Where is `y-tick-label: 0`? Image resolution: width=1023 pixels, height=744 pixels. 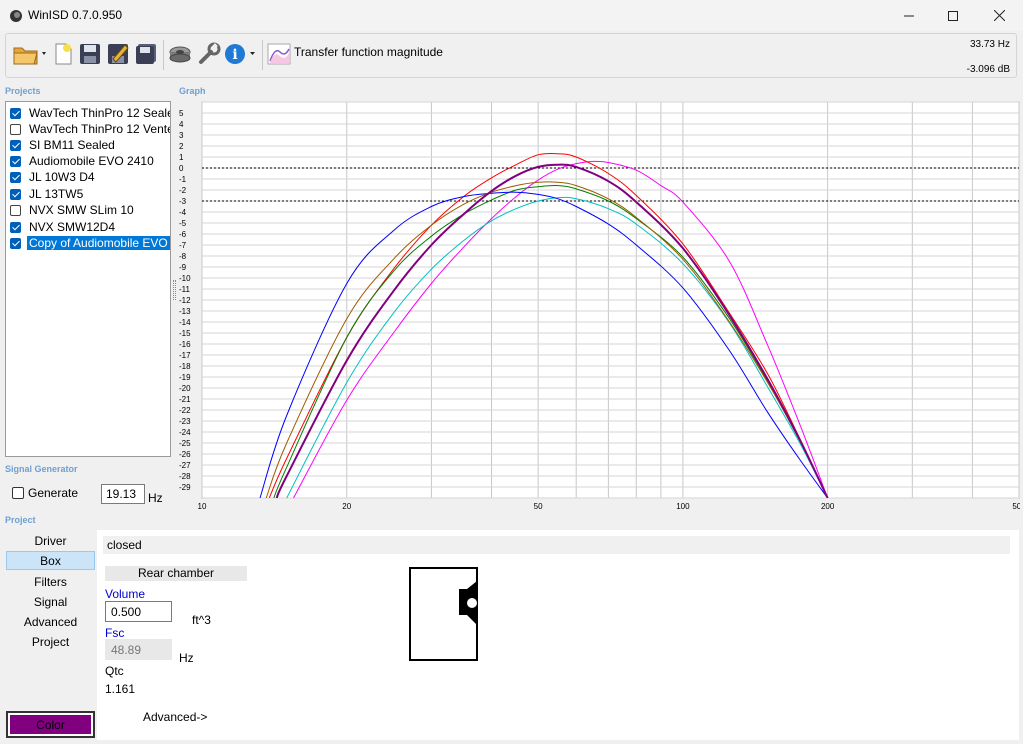 y-tick-label: 0 is located at coordinates (181, 168).